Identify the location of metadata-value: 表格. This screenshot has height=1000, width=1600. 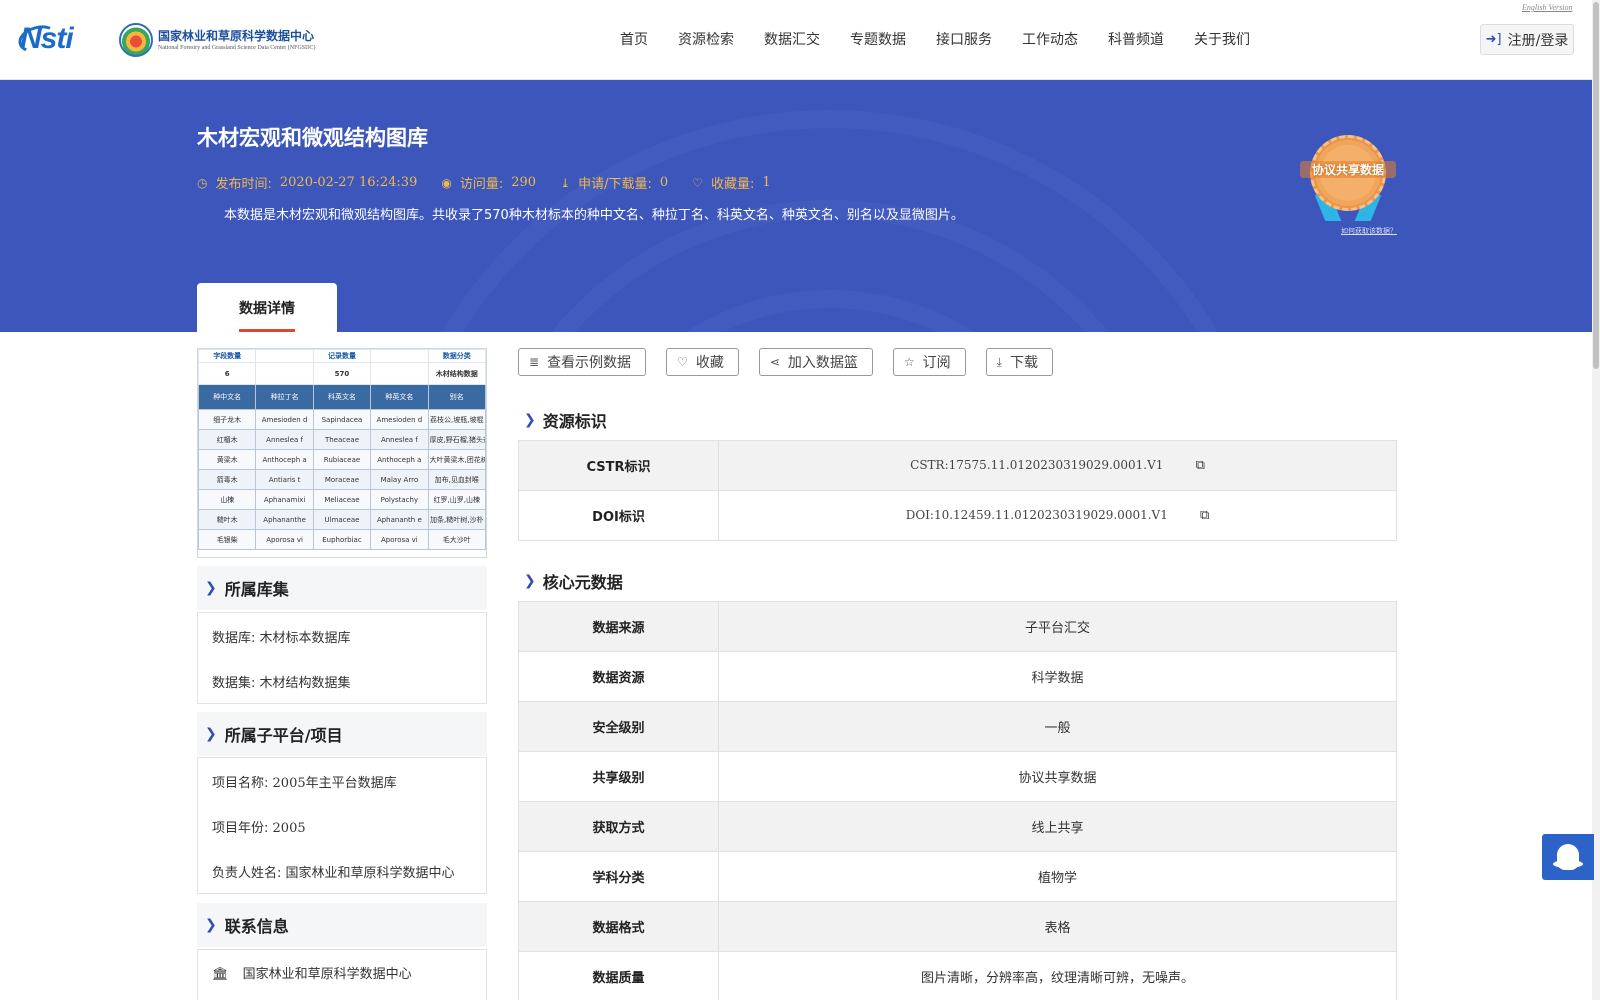
(1057, 926).